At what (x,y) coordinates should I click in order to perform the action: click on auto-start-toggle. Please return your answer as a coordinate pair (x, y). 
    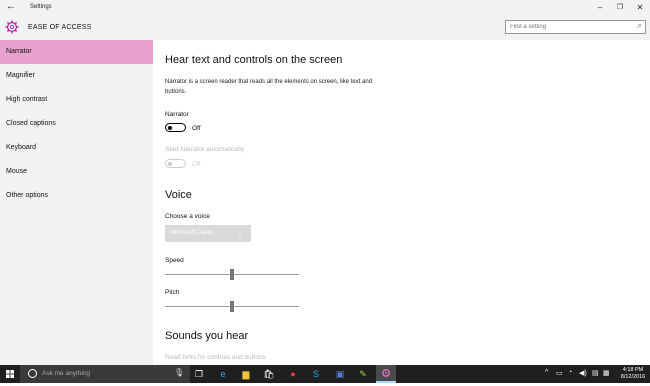
    Looking at the image, I should click on (175, 163).